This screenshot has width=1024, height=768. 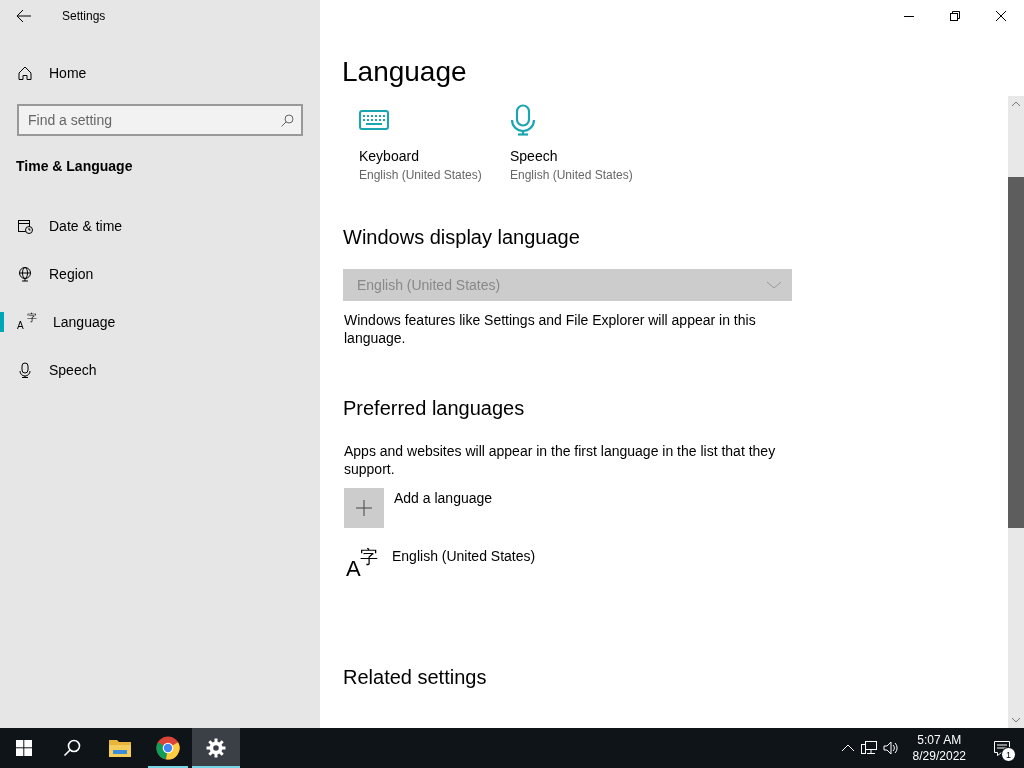 What do you see at coordinates (939, 756) in the screenshot?
I see `clock-date: 8/29/2022` at bounding box center [939, 756].